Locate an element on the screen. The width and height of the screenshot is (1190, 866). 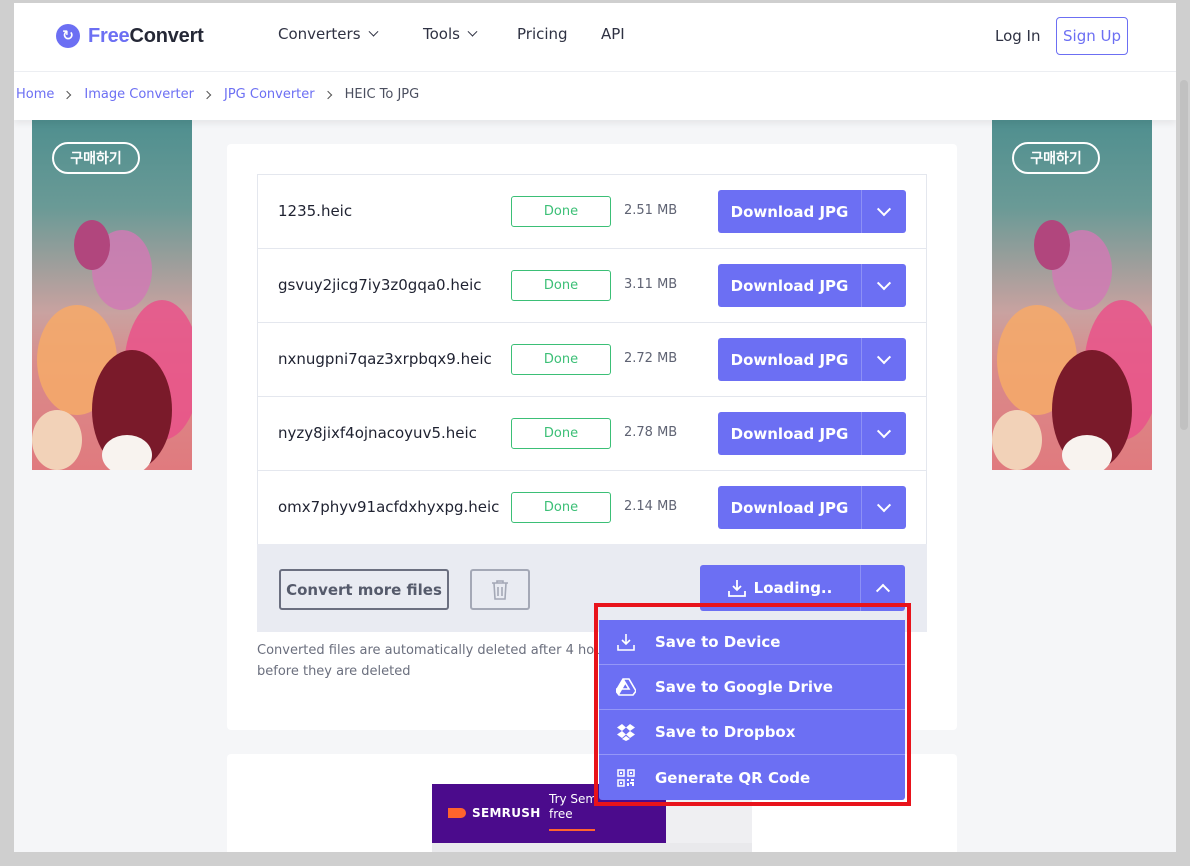
logo: ↻ FreeConvert is located at coordinates (130, 36).